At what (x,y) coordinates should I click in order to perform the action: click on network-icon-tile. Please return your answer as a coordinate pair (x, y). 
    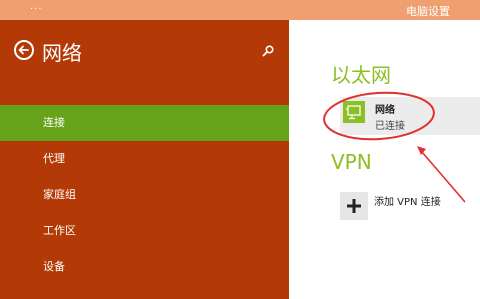
    Looking at the image, I should click on (354, 112).